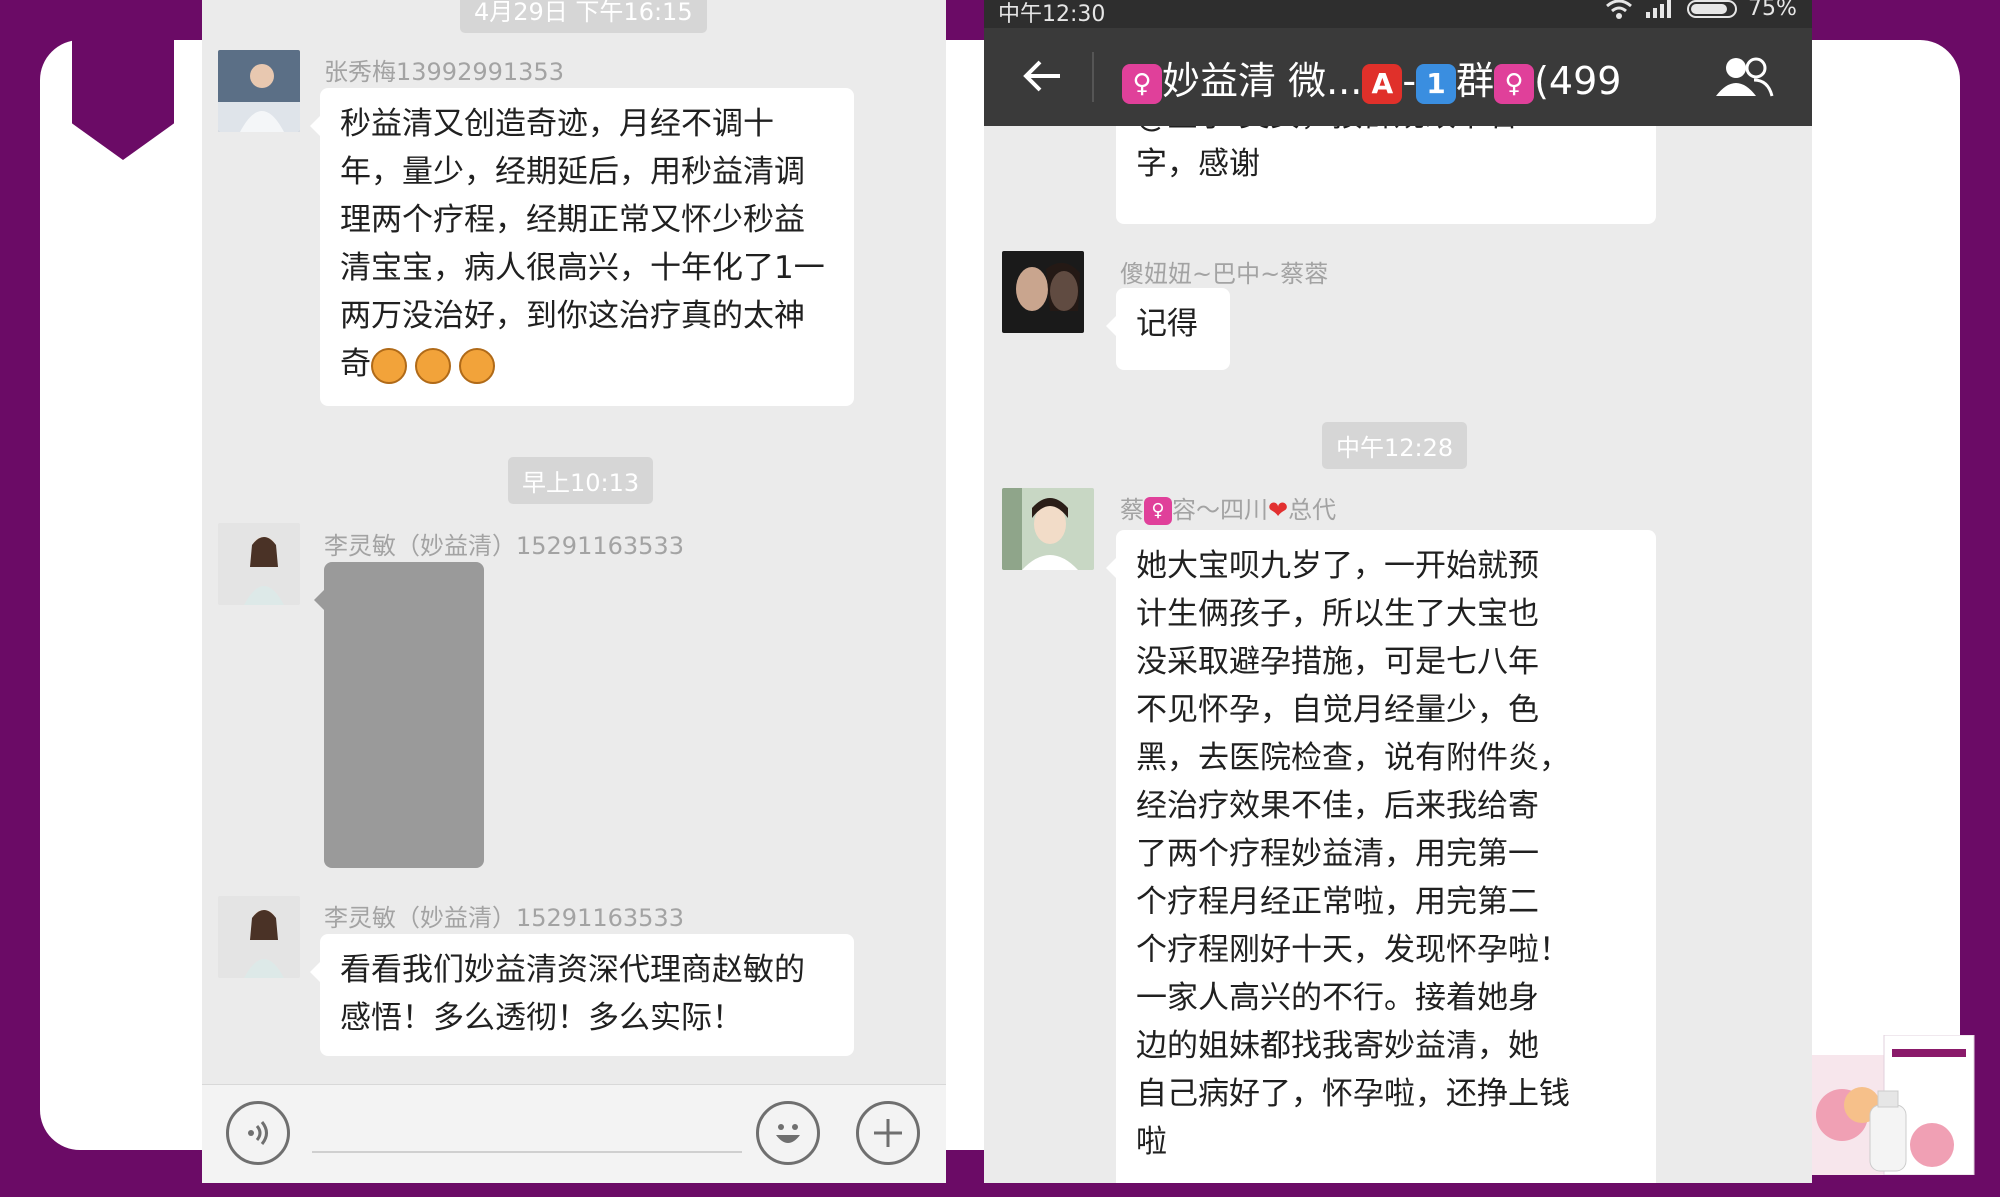  I want to click on image-message, so click(399, 715).